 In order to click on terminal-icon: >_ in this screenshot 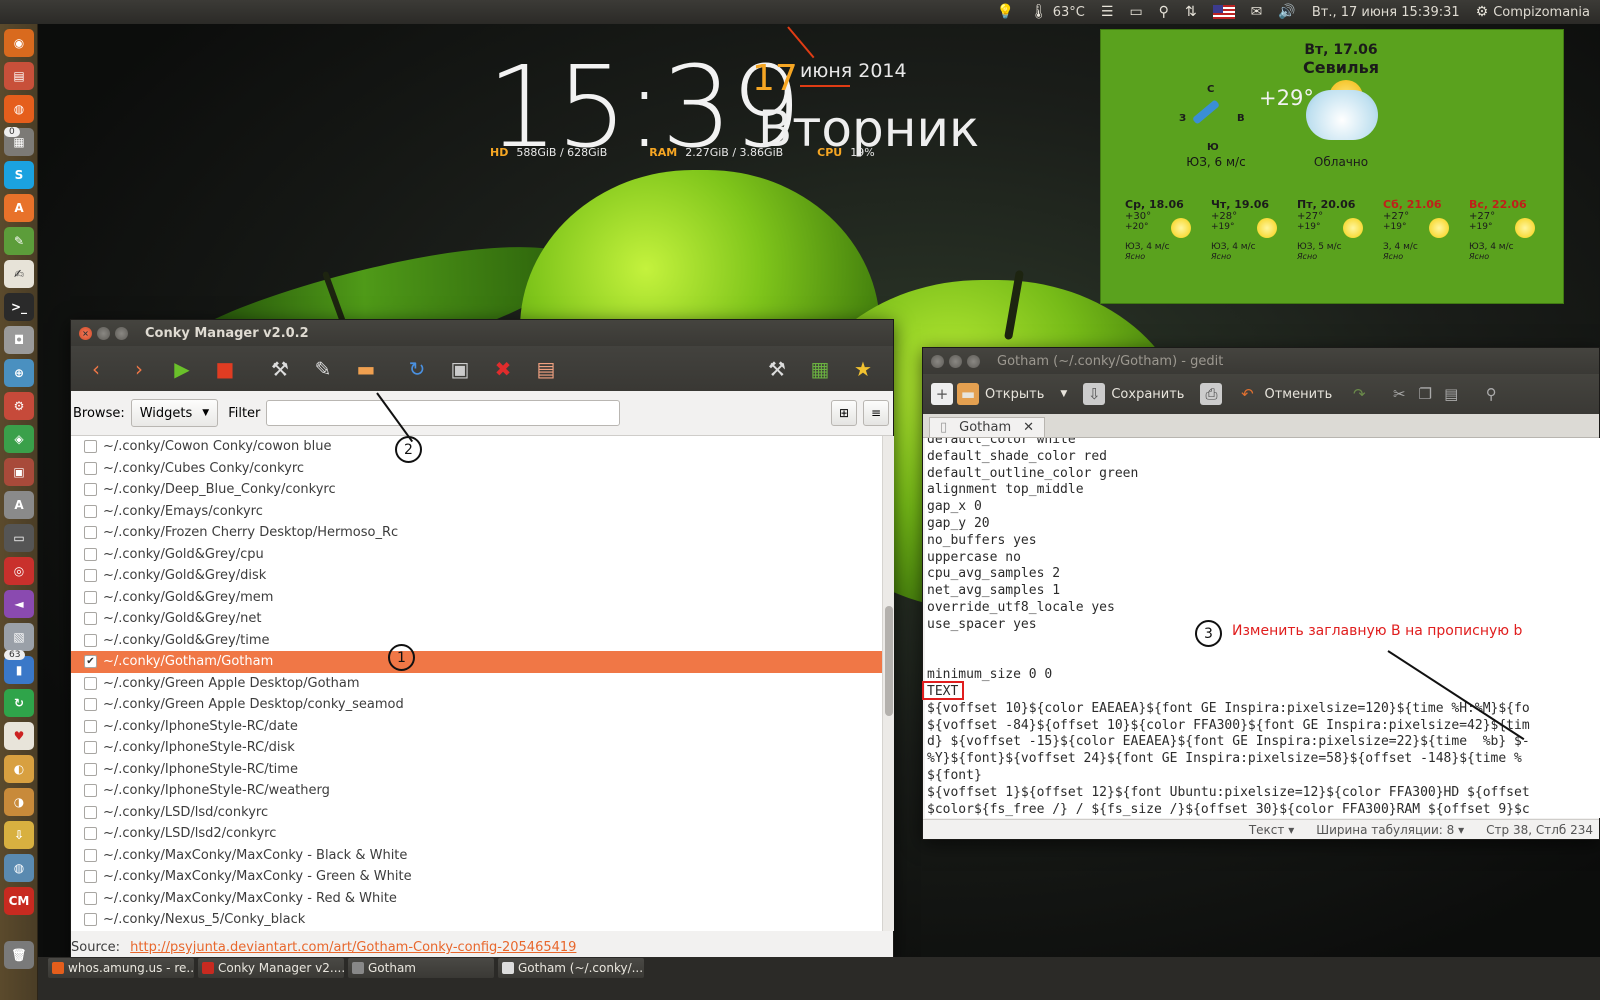, I will do `click(19, 307)`.